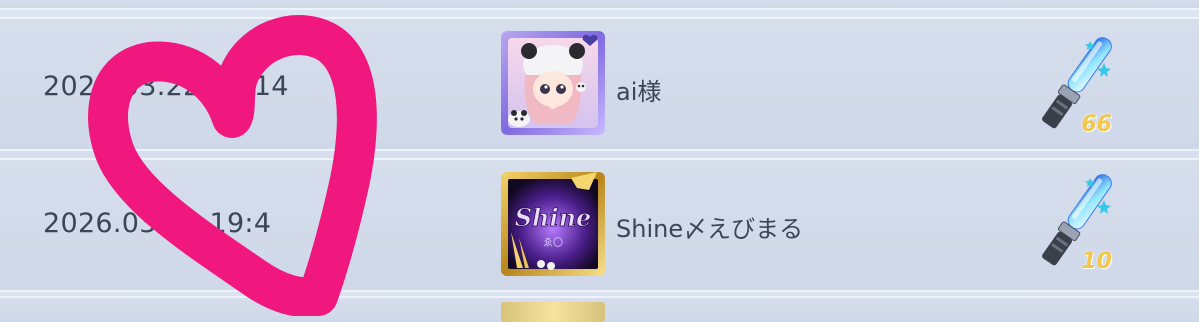 This screenshot has height=322, width=1199. What do you see at coordinates (638, 89) in the screenshot?
I see `username: ai様` at bounding box center [638, 89].